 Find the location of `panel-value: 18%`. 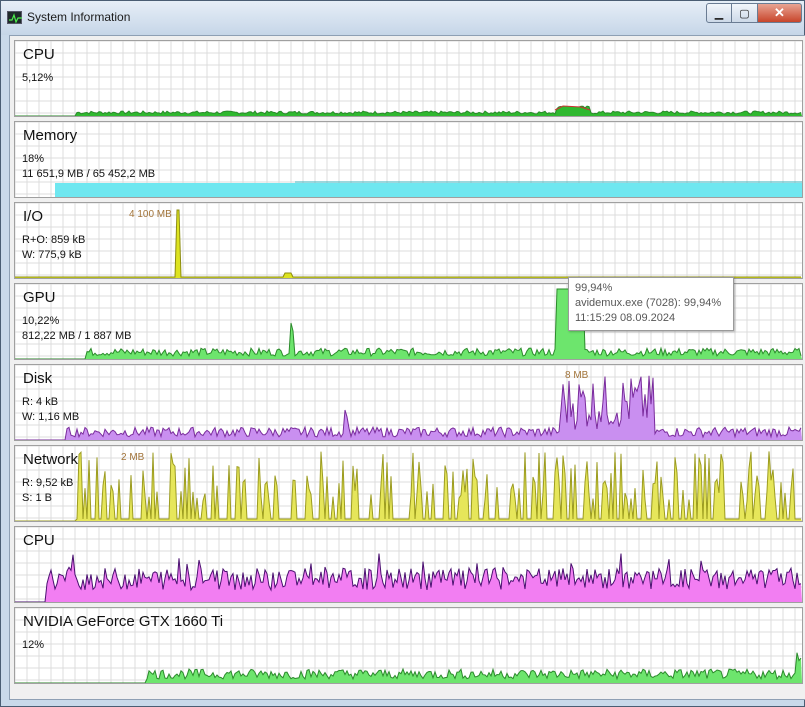

panel-value: 18% is located at coordinates (33, 159).